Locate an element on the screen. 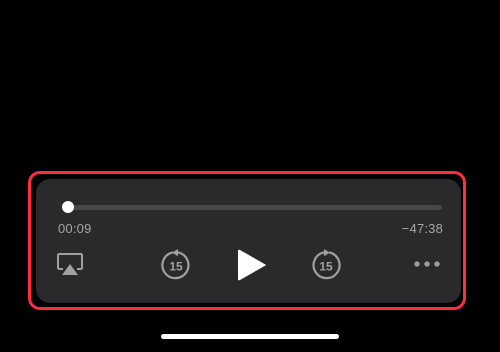 The image size is (500, 352). skip-forward-15-icon: 15 is located at coordinates (326, 264).